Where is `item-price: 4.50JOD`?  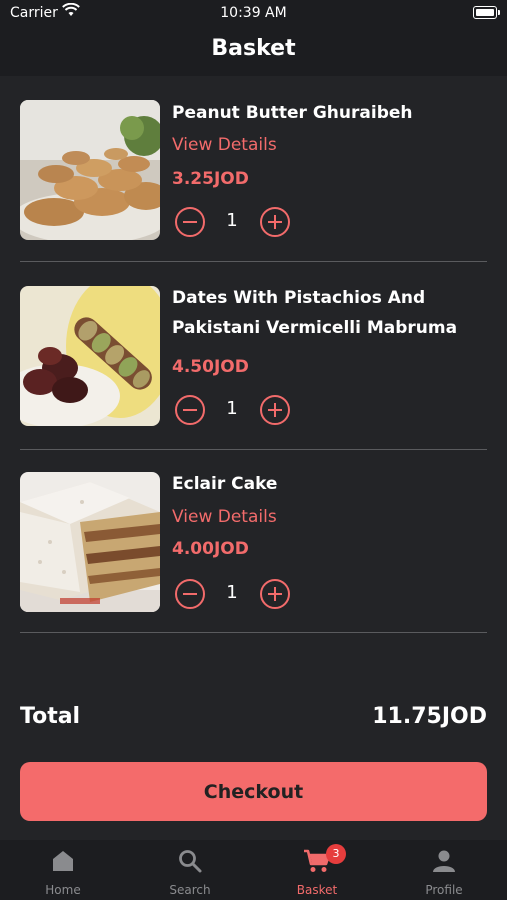
item-price: 4.50JOD is located at coordinates (210, 367).